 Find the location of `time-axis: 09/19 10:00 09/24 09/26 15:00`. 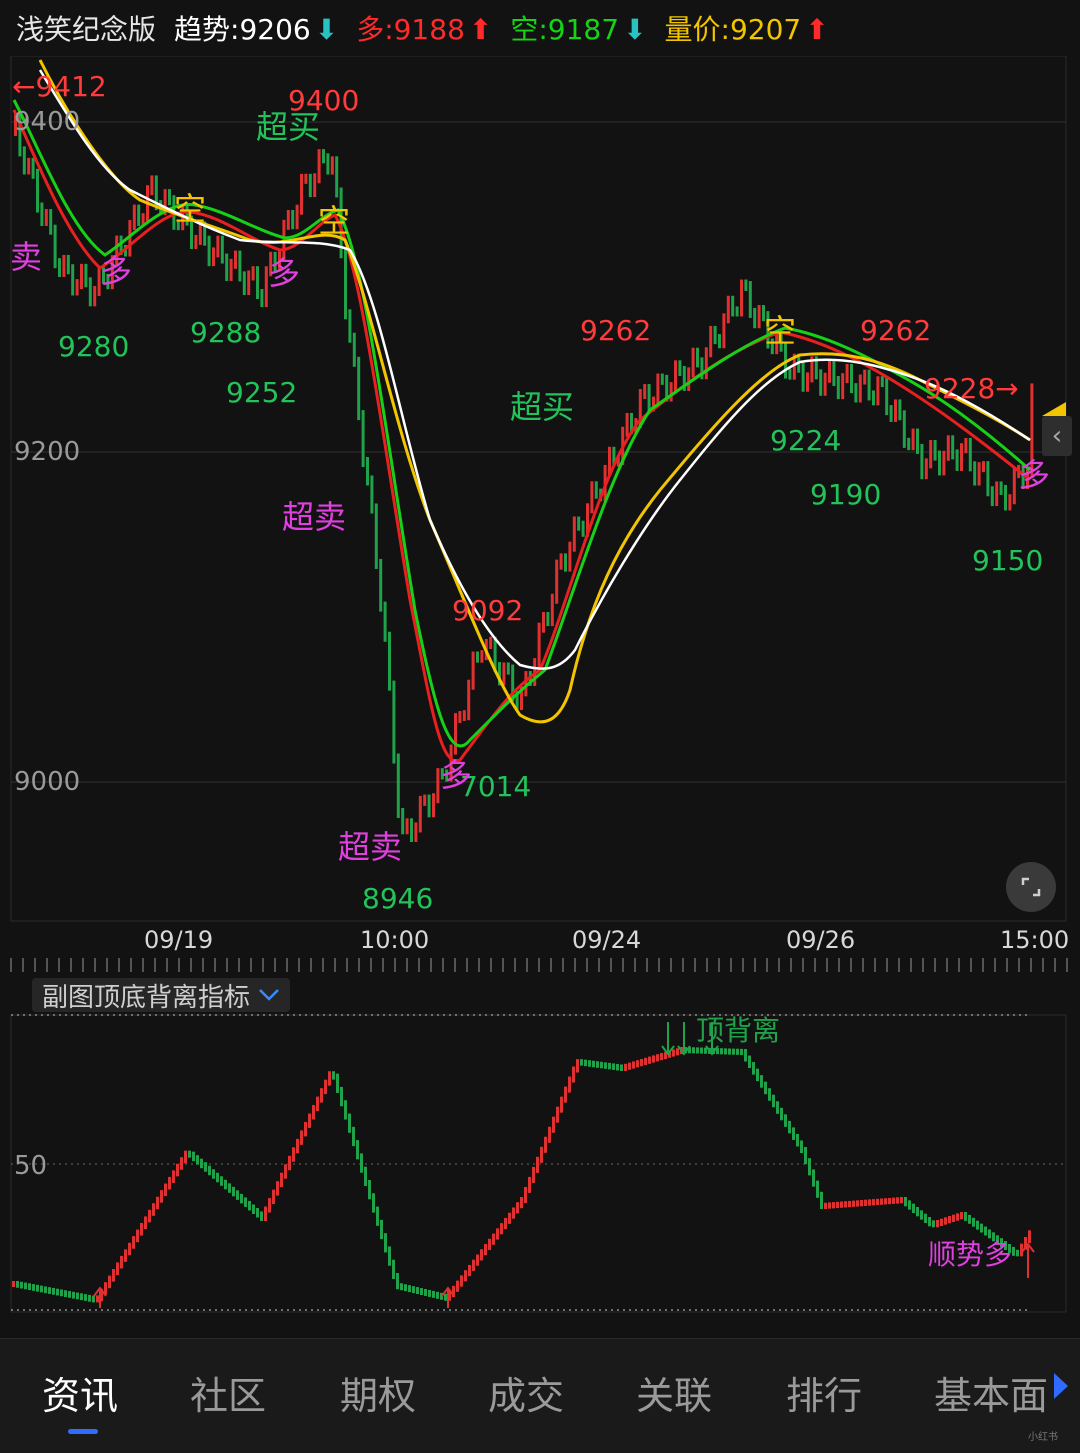

time-axis: 09/19 10:00 09/24 09/26 15:00 is located at coordinates (540, 941).